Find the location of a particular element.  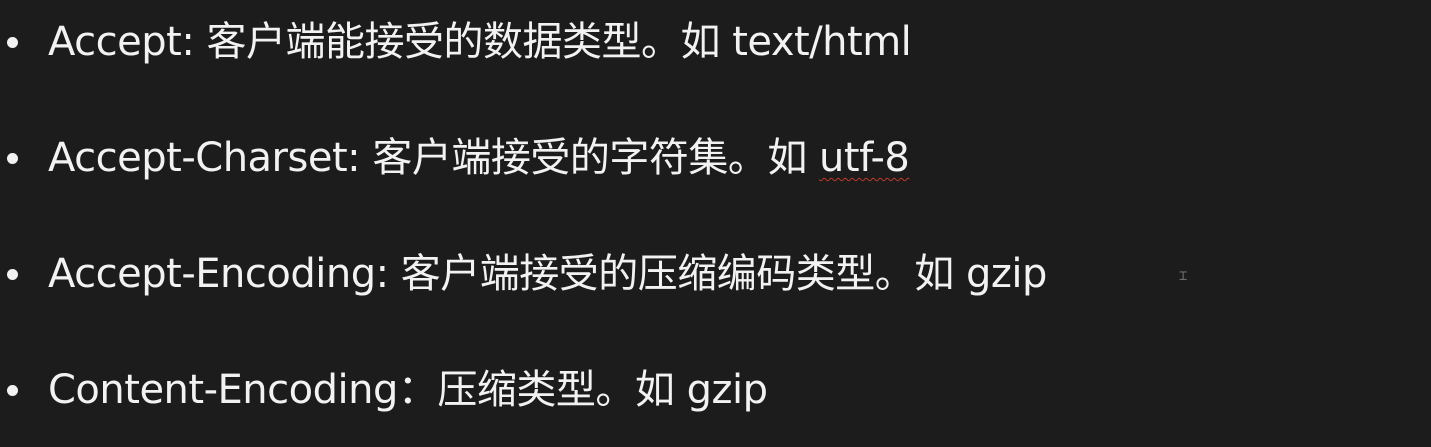

header-example: text/html is located at coordinates (822, 42).